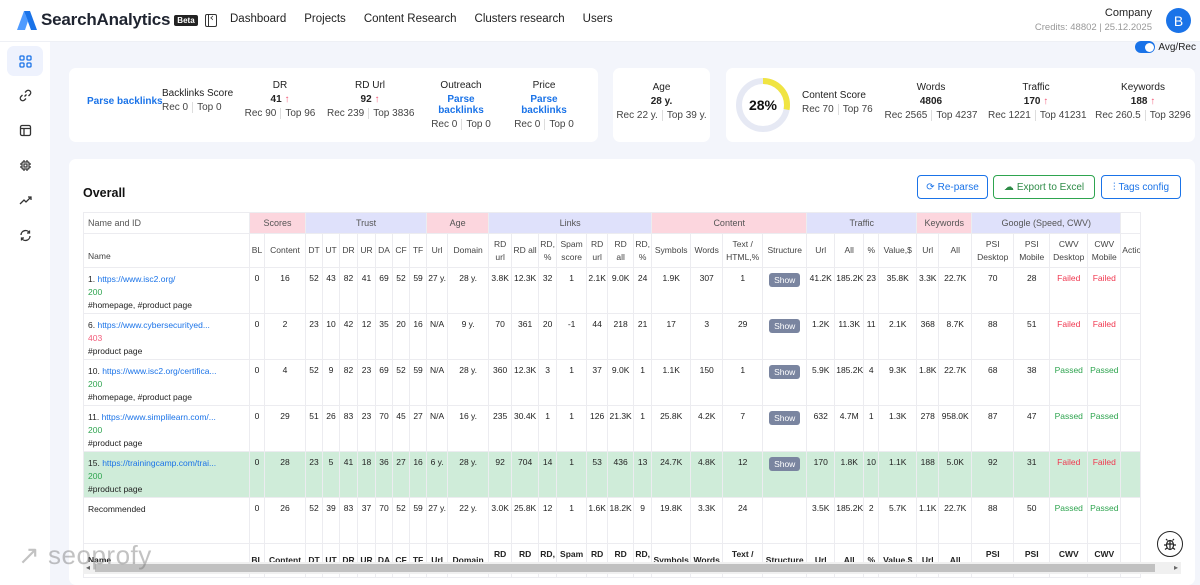 The image size is (1200, 585). What do you see at coordinates (92, 279) in the screenshot?
I see `row-id: 1.` at bounding box center [92, 279].